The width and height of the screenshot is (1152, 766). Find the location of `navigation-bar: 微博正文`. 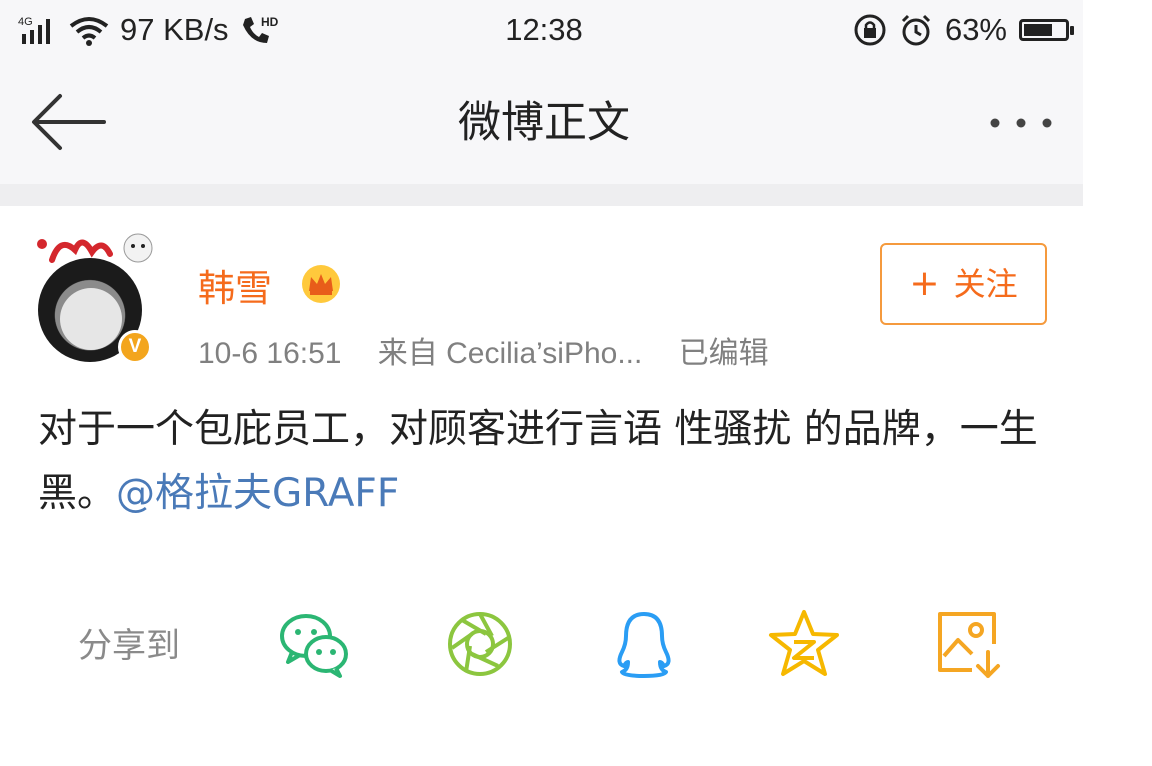

navigation-bar: 微博正文 is located at coordinates (541, 123).